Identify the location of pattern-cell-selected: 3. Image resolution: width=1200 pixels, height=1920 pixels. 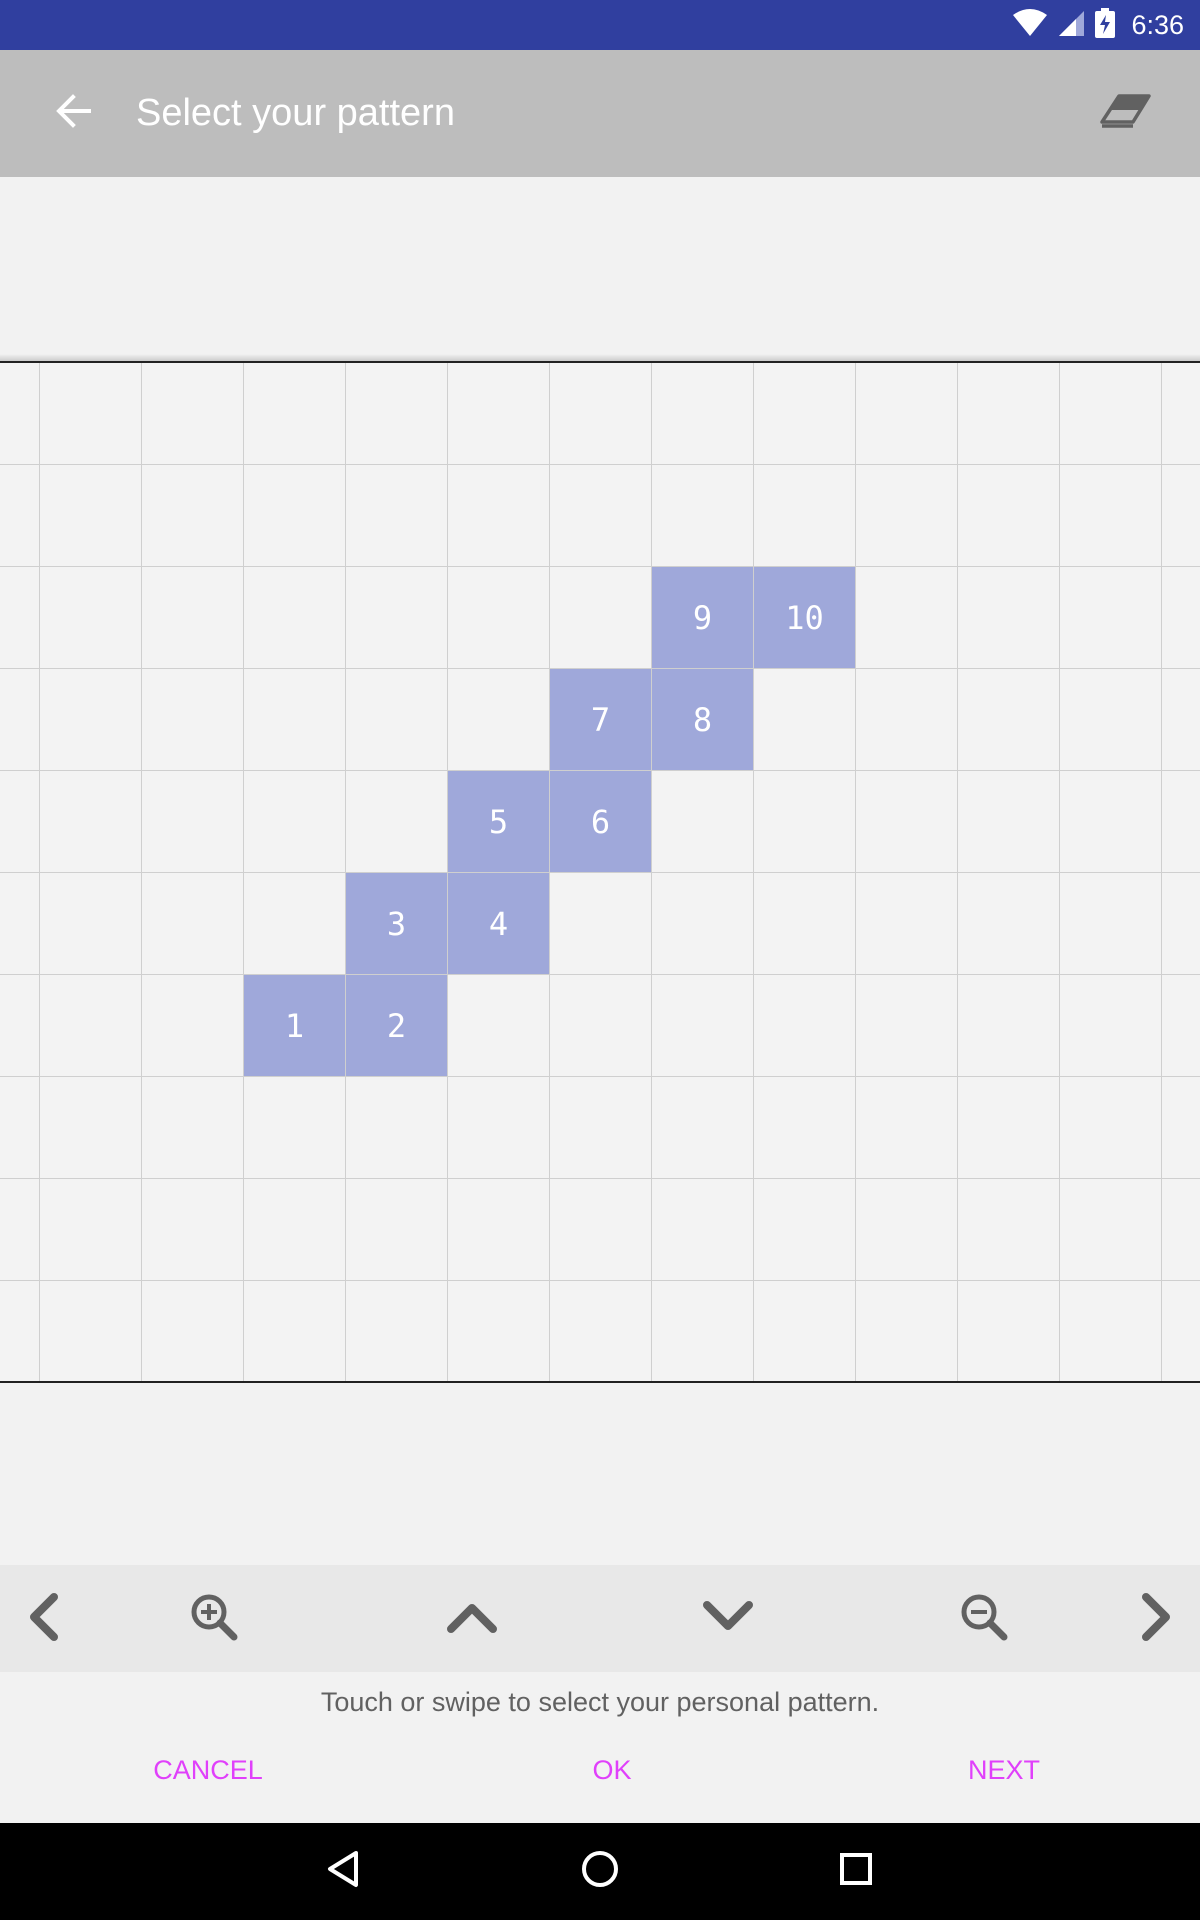
(397, 924).